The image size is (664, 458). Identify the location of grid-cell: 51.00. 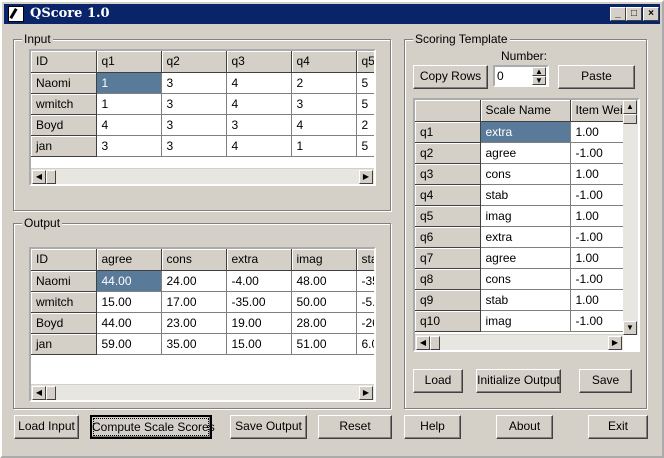
(324, 344).